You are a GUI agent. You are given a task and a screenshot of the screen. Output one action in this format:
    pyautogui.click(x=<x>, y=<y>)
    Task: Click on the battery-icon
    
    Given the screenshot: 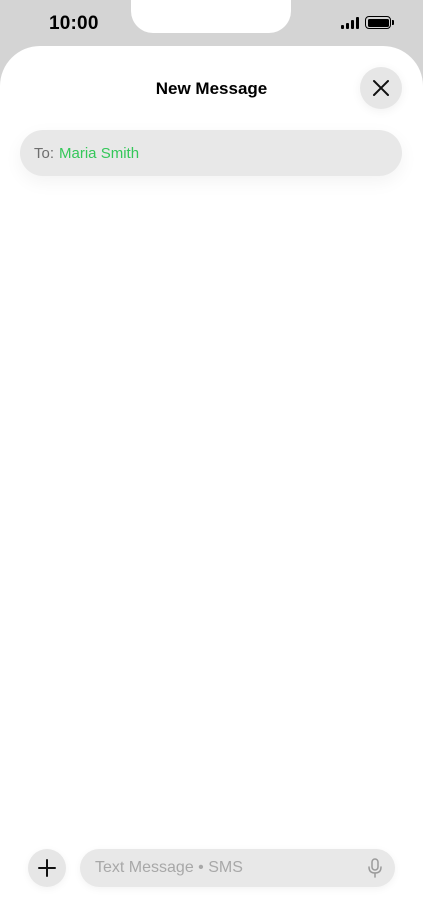 What is the action you would take?
    pyautogui.click(x=379, y=22)
    